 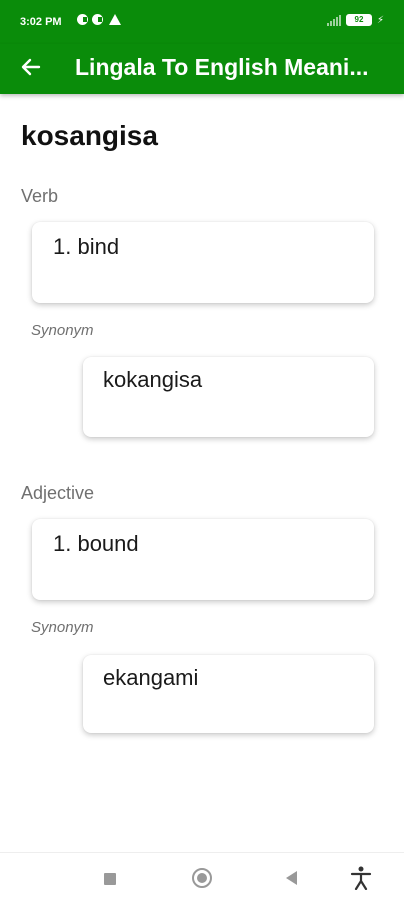 I want to click on recent-apps-icon, so click(x=110, y=879).